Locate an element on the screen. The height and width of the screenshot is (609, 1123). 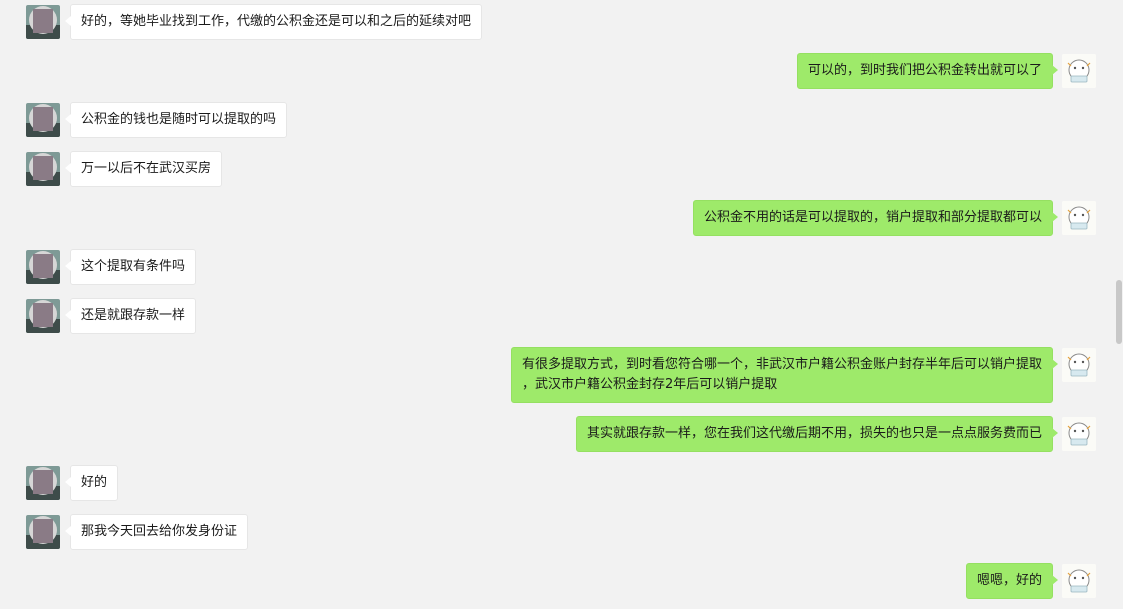
message-bubble: 可以的，到时我们把公积金转出就可以了 is located at coordinates (927, 71).